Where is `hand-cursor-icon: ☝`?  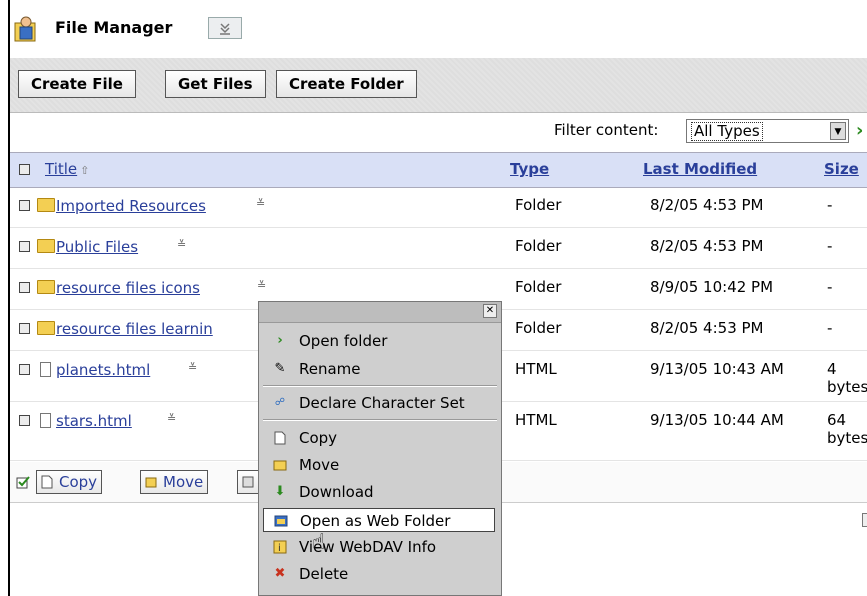 hand-cursor-icon: ☝ is located at coordinates (319, 542).